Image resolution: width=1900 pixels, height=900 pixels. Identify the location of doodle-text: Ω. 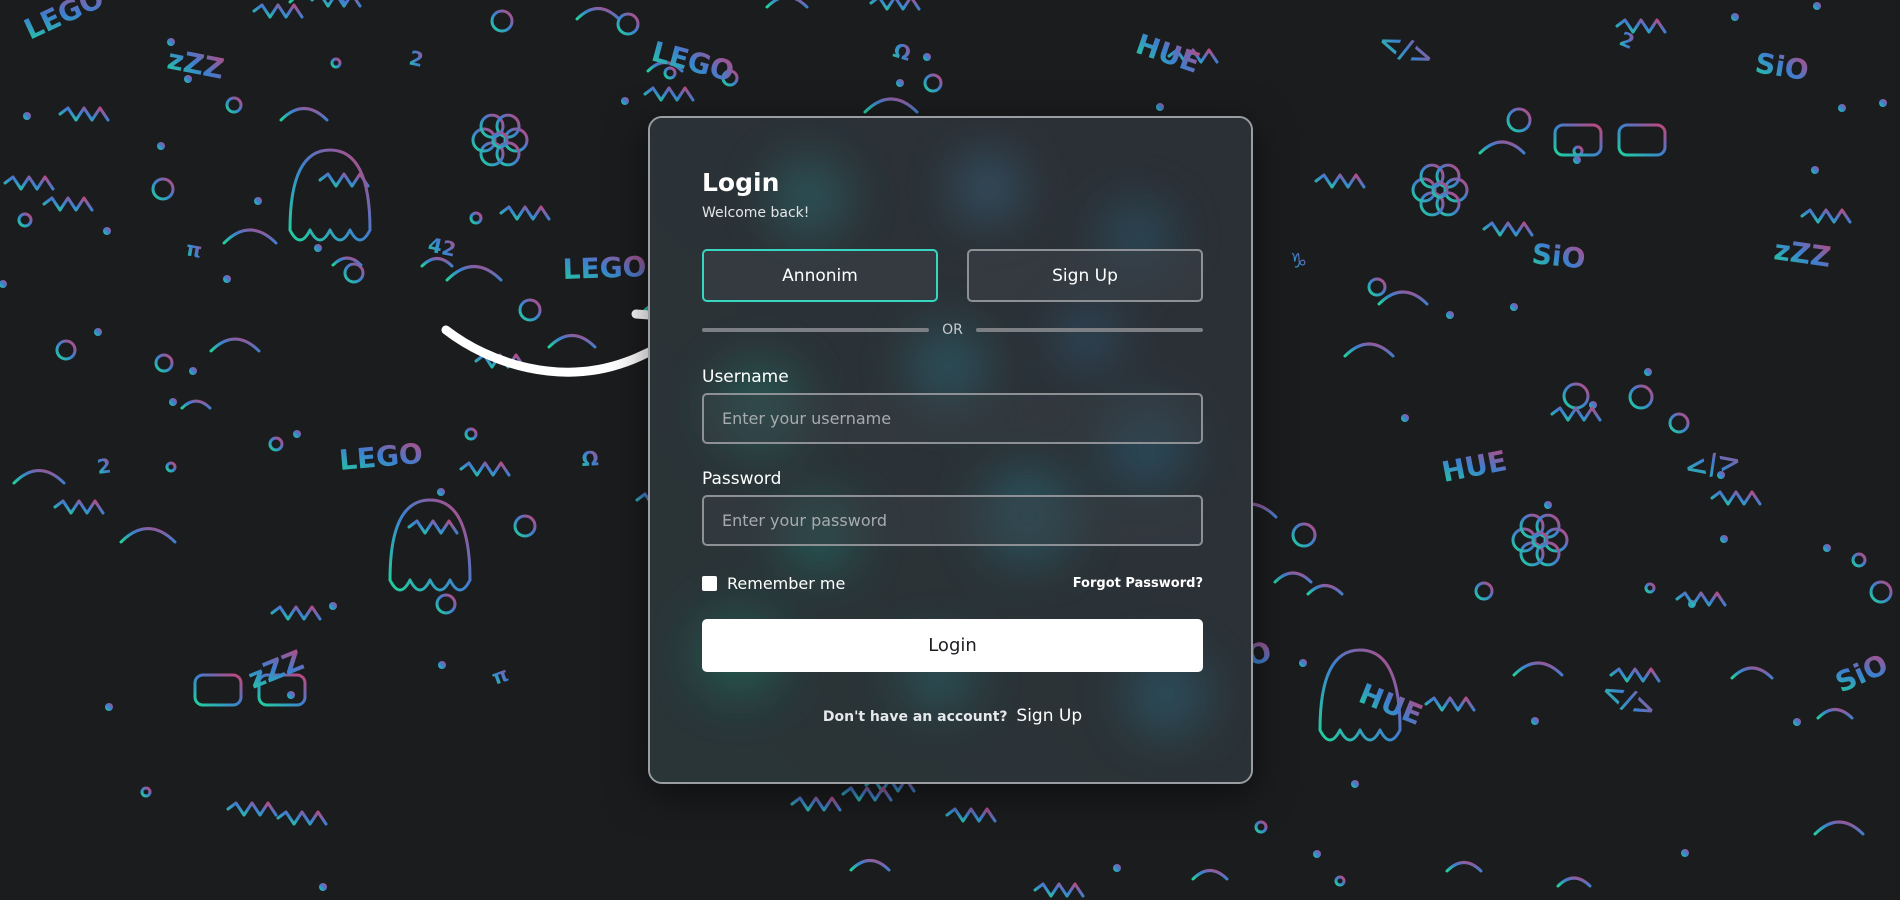
(590, 458).